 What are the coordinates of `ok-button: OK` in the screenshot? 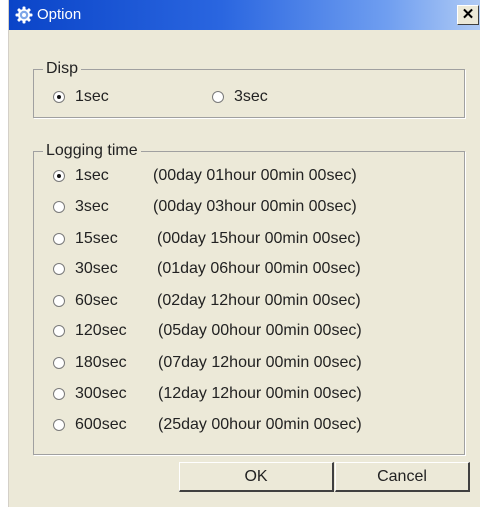 It's located at (256, 477).